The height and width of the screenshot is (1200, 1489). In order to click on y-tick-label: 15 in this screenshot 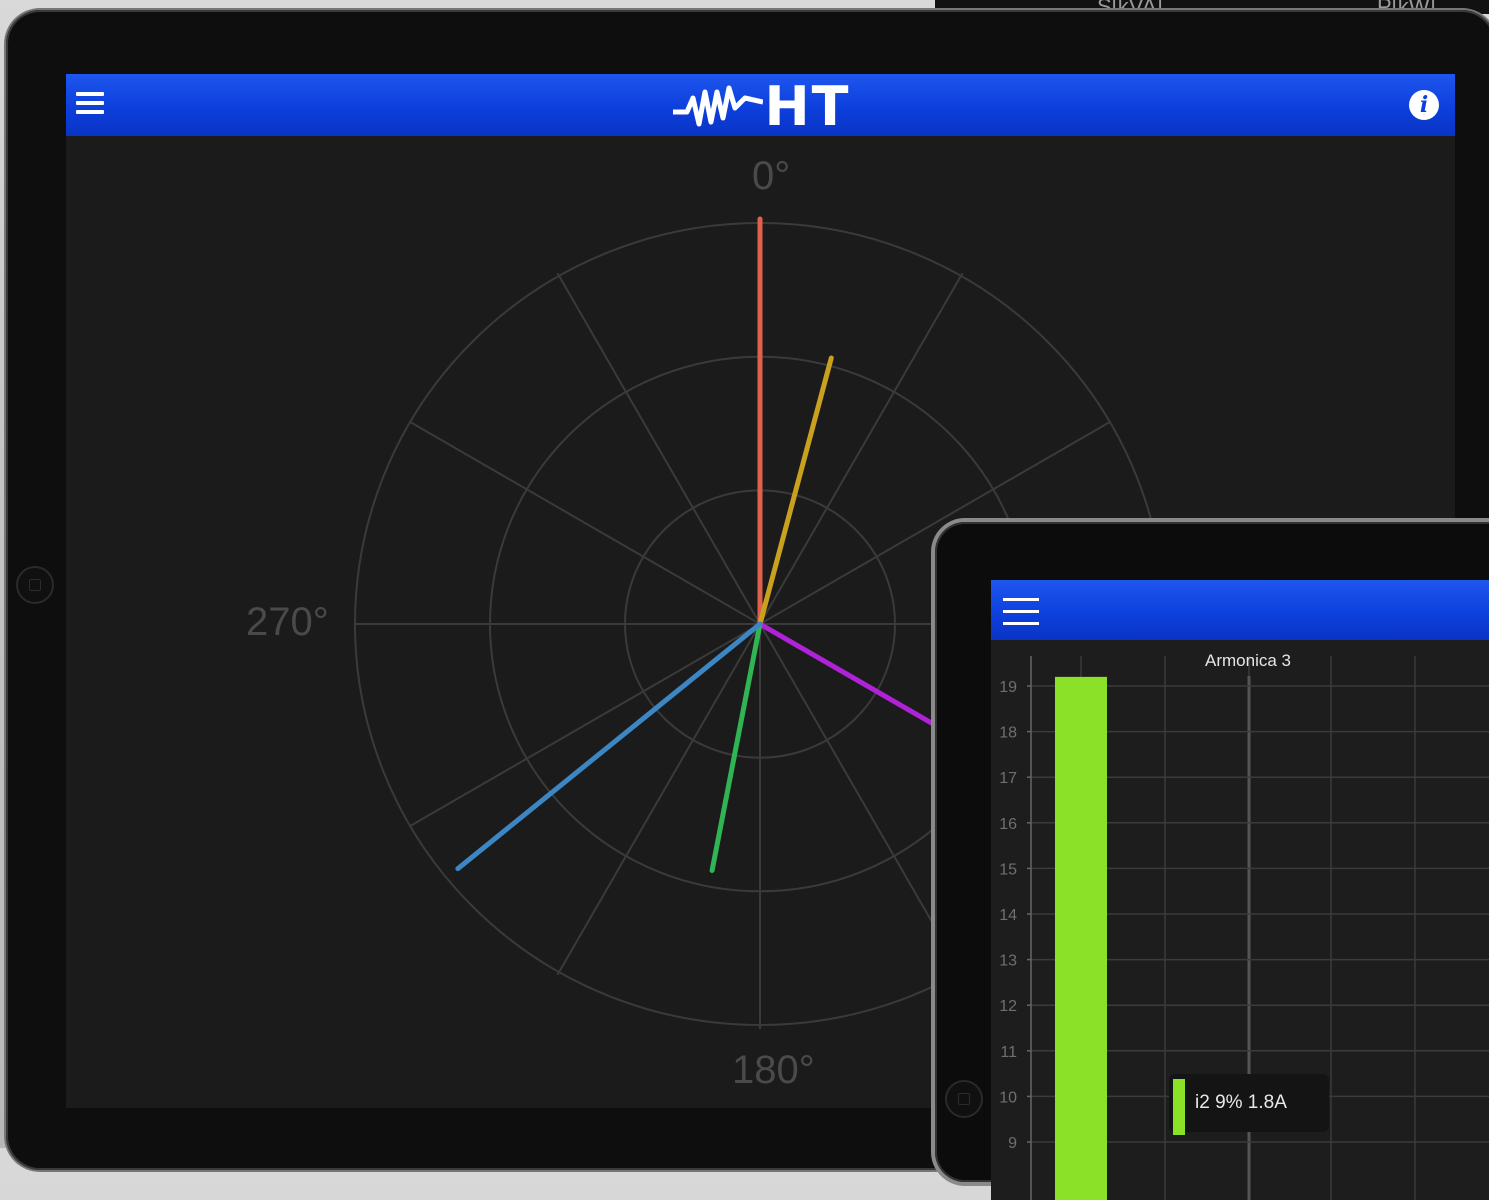, I will do `click(1008, 869)`.